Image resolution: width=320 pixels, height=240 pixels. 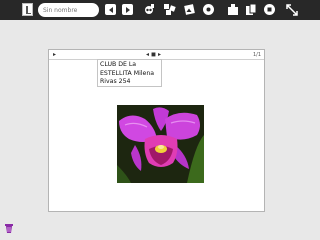 I want to click on share-button, so click(x=250, y=9).